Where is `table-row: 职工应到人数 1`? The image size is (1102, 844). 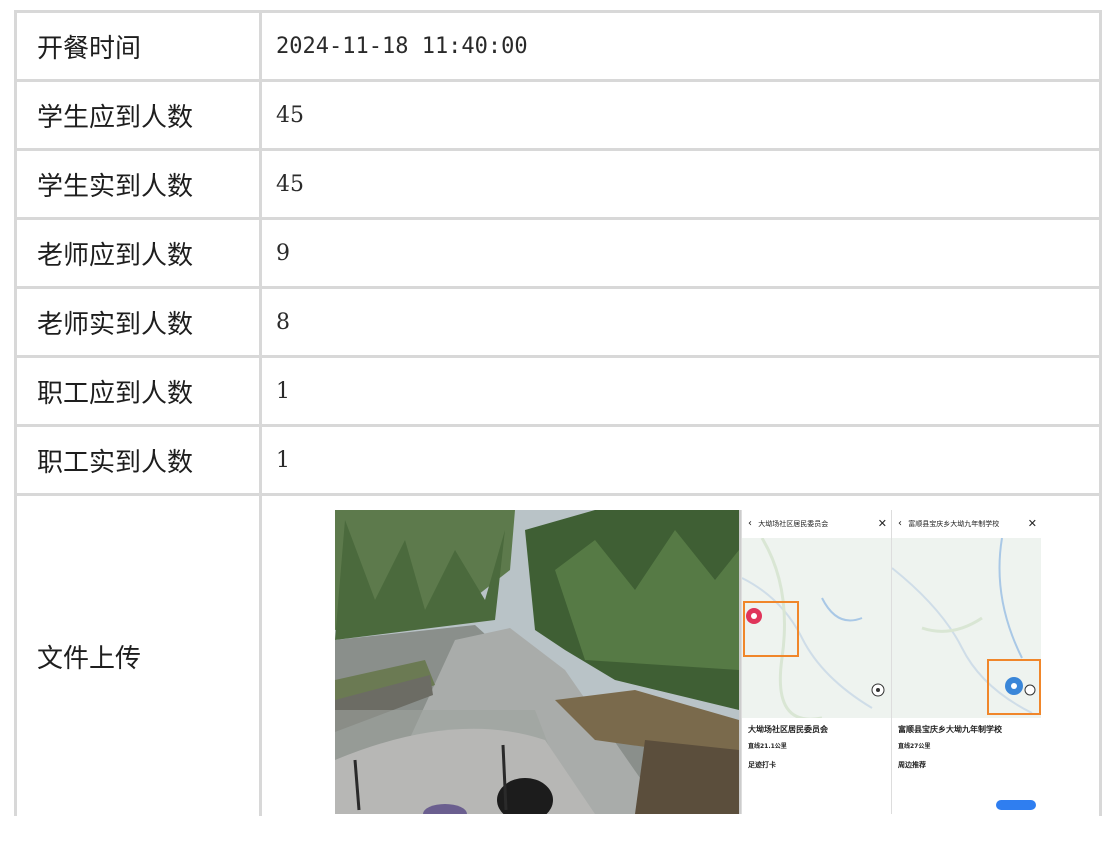 table-row: 职工应到人数 1 is located at coordinates (558, 391).